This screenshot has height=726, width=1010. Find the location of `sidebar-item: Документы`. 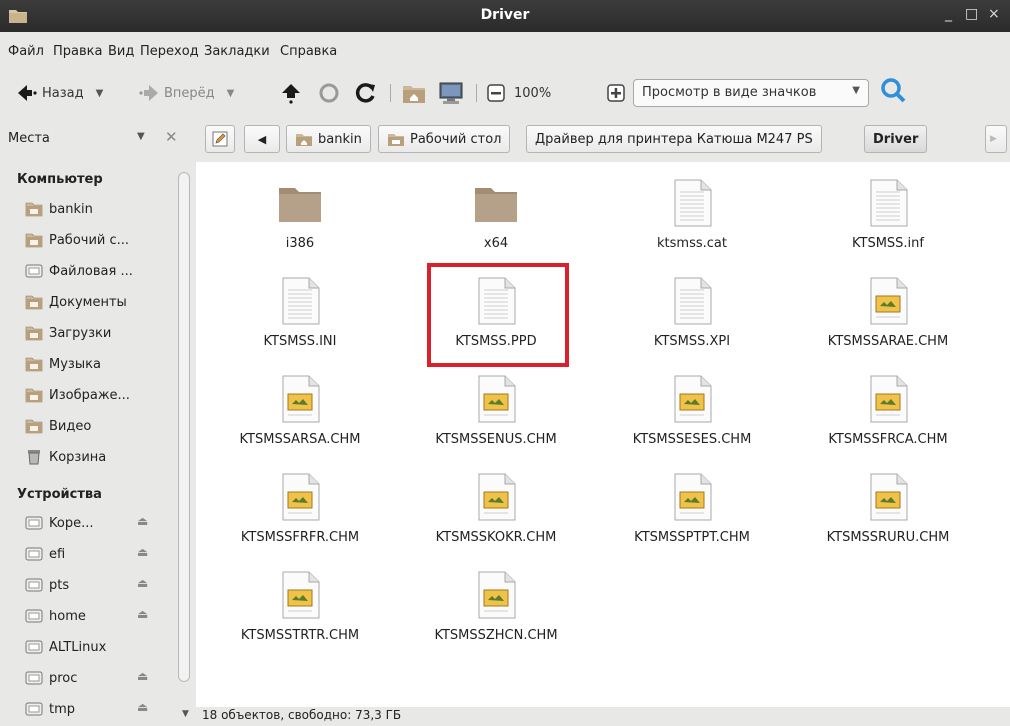

sidebar-item: Документы is located at coordinates (76, 302).